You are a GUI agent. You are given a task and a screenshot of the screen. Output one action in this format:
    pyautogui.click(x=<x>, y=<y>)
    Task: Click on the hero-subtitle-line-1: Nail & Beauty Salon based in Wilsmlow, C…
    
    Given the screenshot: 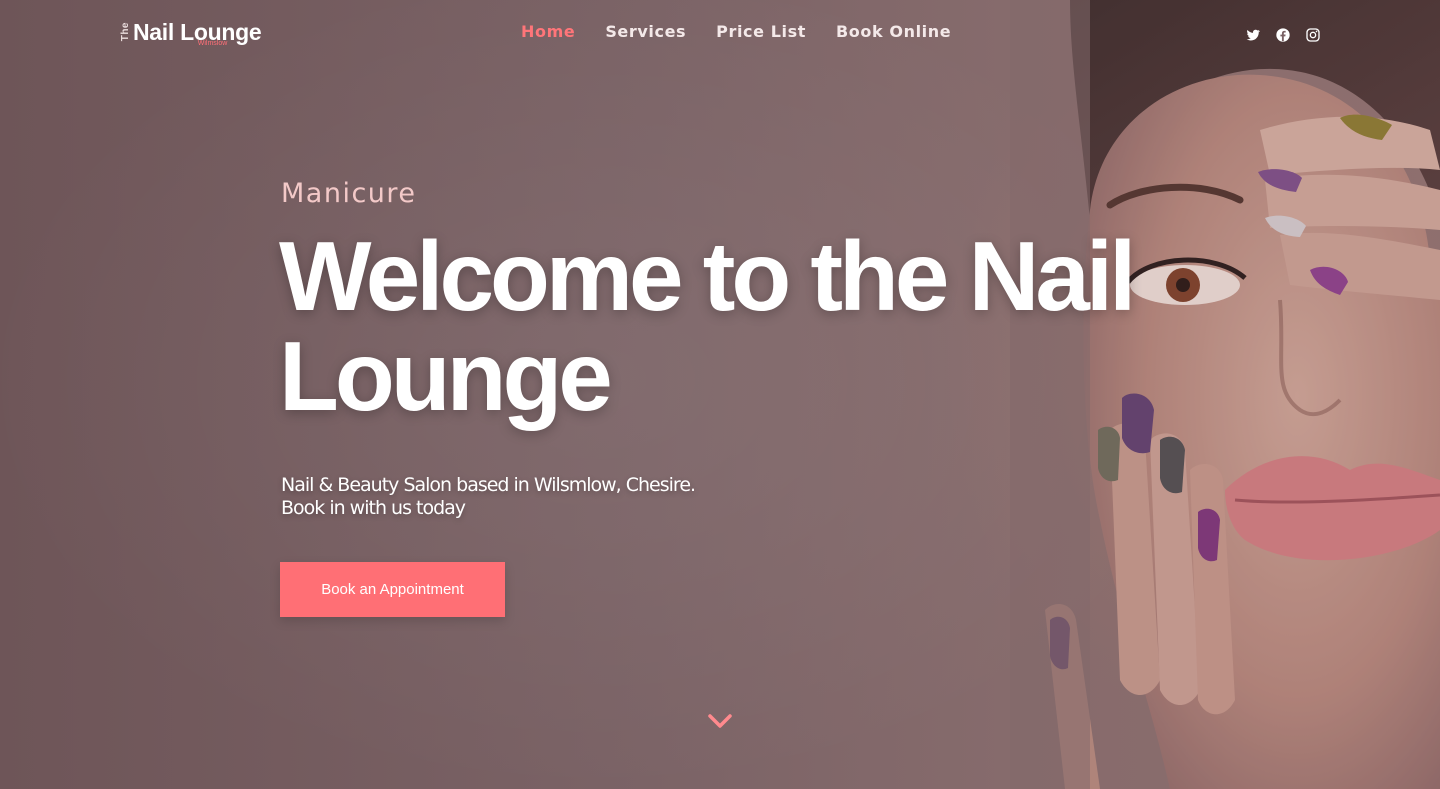 What is the action you would take?
    pyautogui.click(x=488, y=485)
    